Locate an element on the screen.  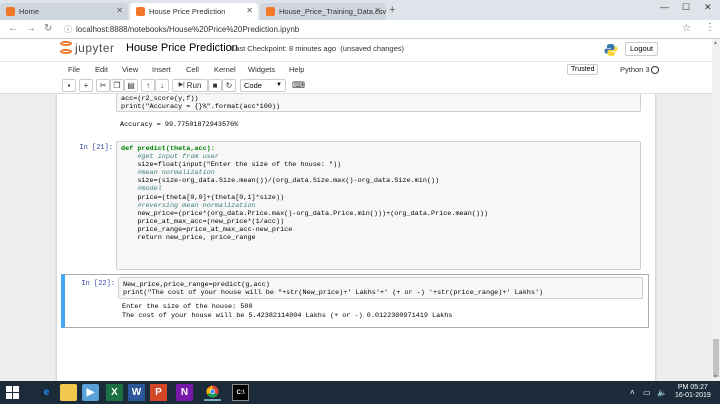
run-button: ▶| Run is located at coordinates (190, 85).